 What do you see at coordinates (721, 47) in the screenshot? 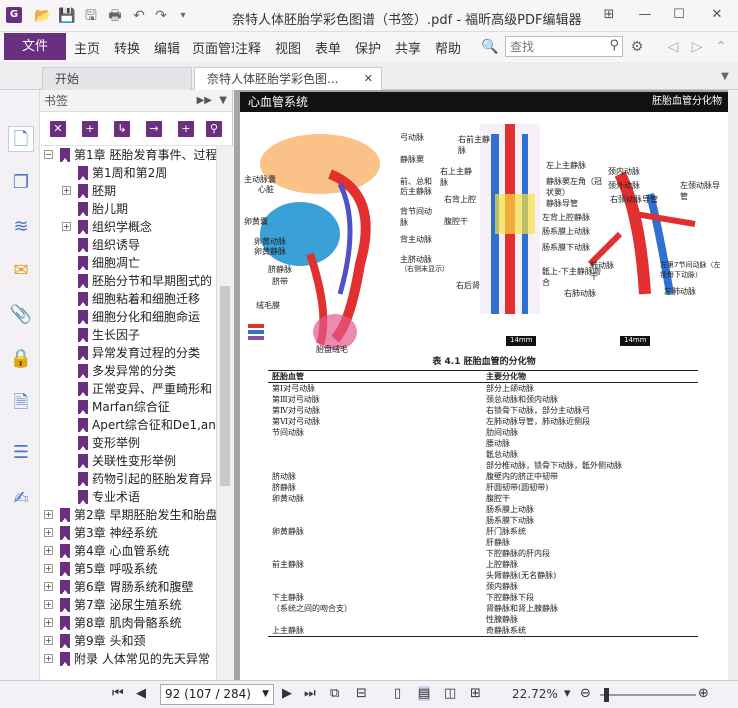
I see `collapse-ribbon-icon: ⌃` at bounding box center [721, 47].